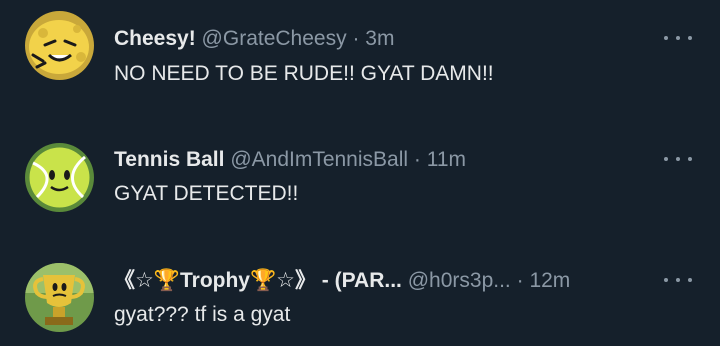 The image size is (720, 346). What do you see at coordinates (202, 314) in the screenshot?
I see `tweet-text: gyat??? tf is a gyat` at bounding box center [202, 314].